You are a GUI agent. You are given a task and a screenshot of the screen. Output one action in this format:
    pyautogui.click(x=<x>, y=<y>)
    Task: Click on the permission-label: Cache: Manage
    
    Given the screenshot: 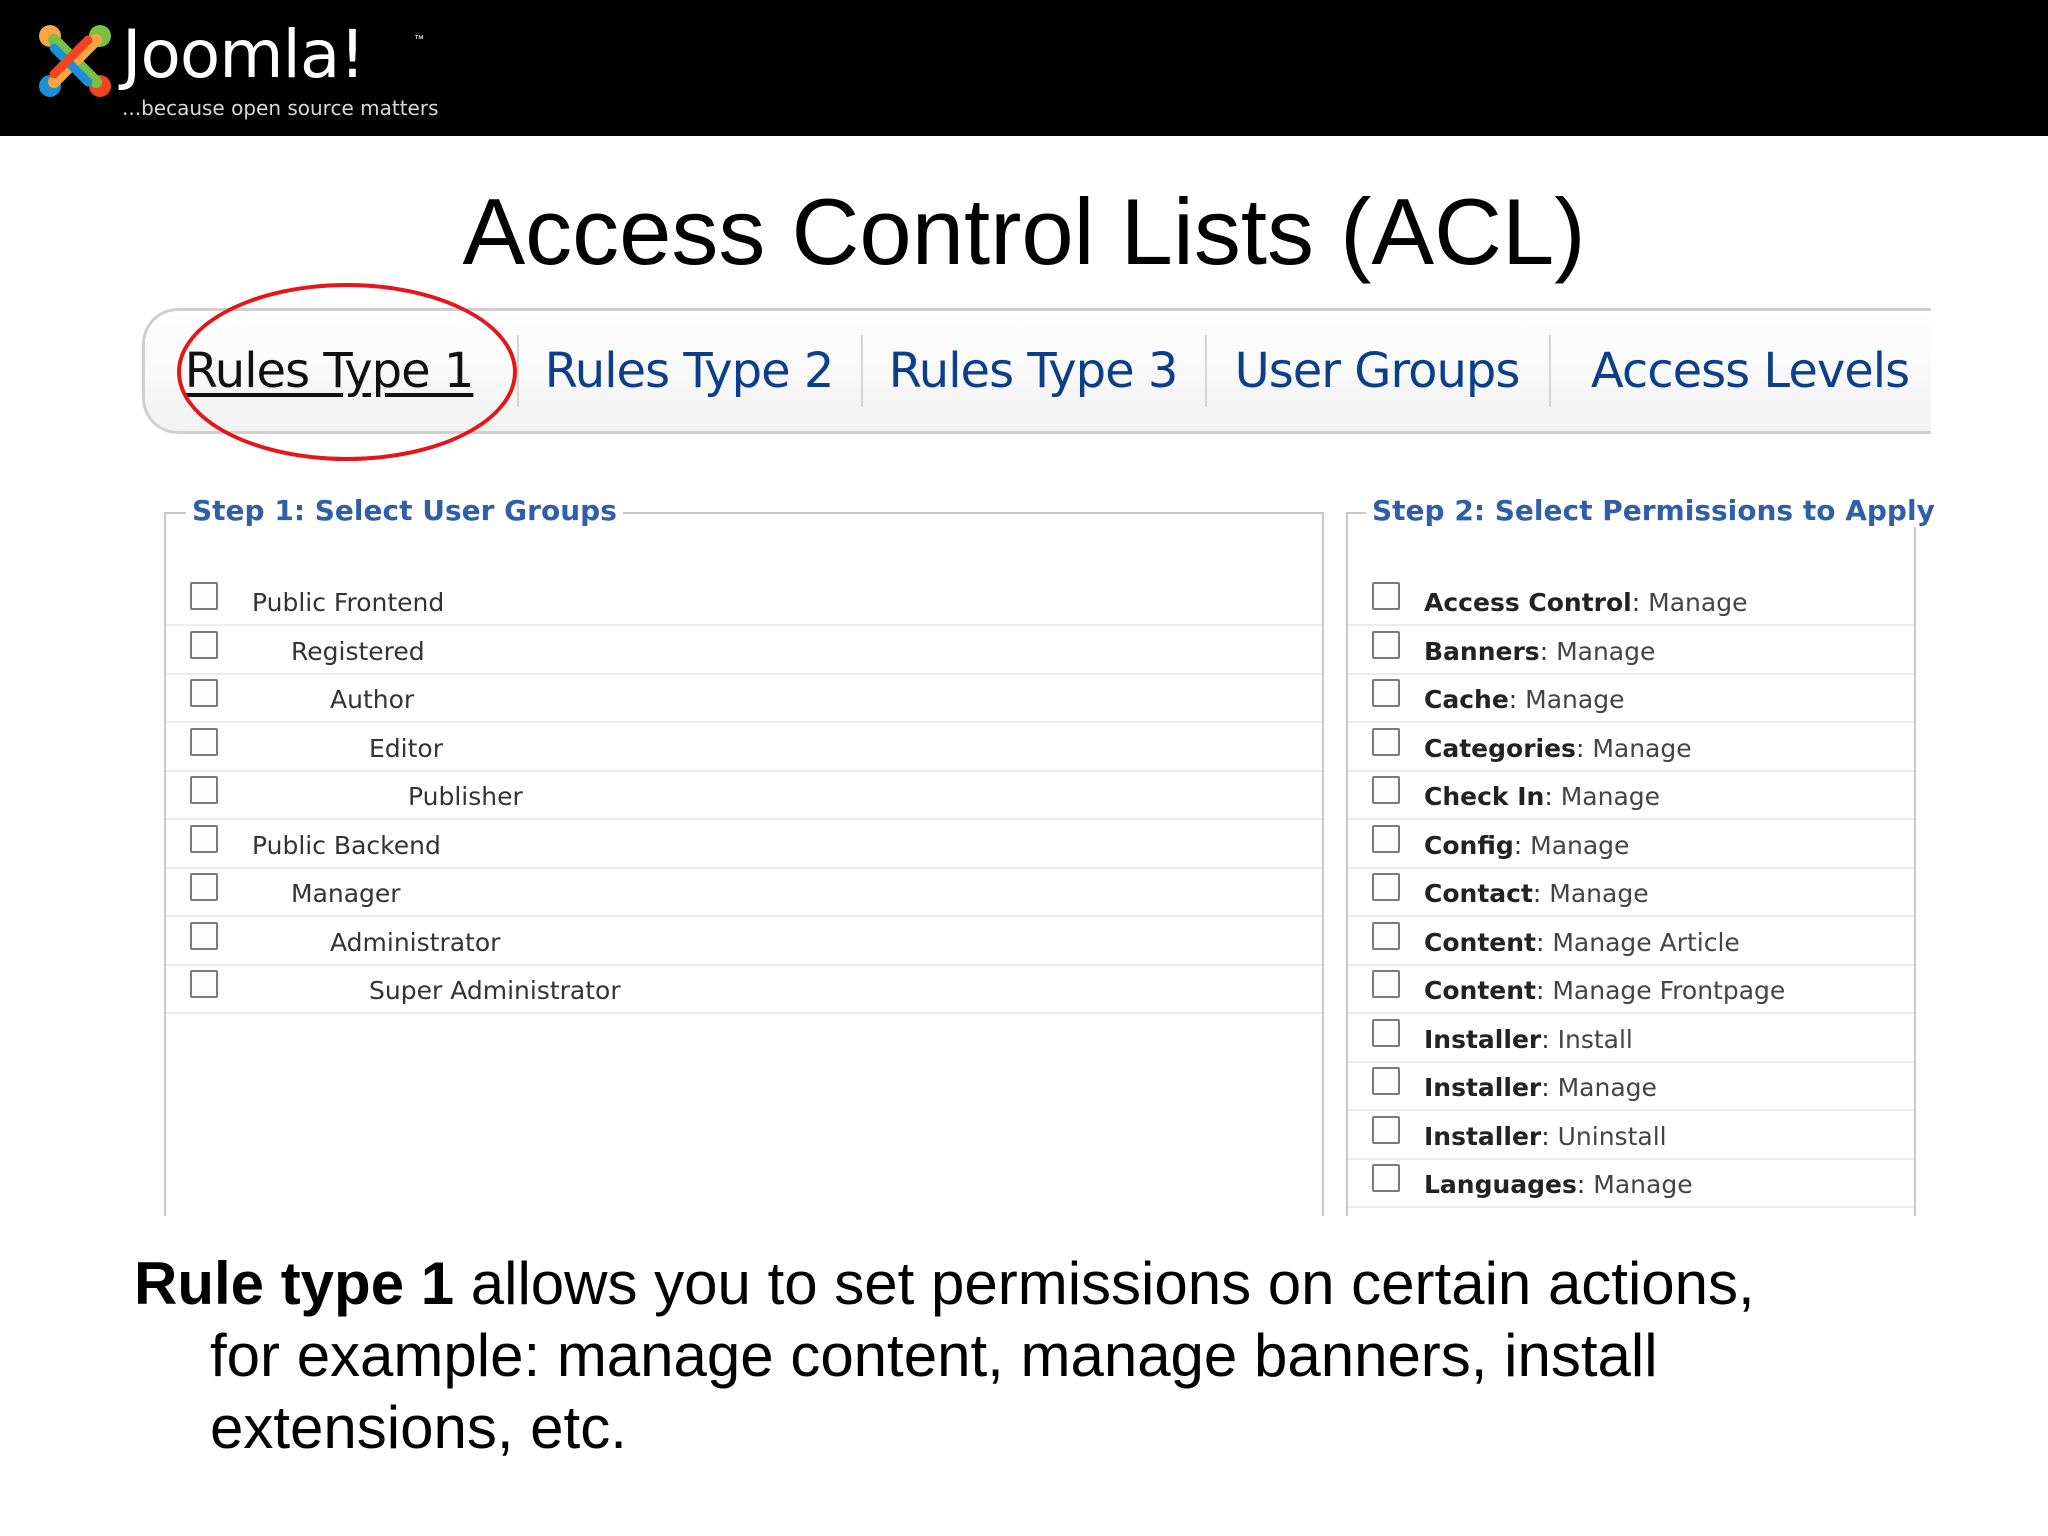 What is the action you would take?
    pyautogui.click(x=1524, y=699)
    